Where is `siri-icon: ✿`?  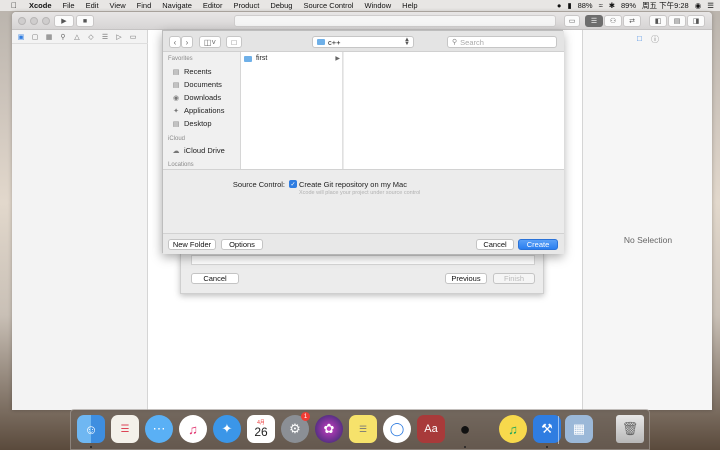
siri-icon: ✿ is located at coordinates (329, 429).